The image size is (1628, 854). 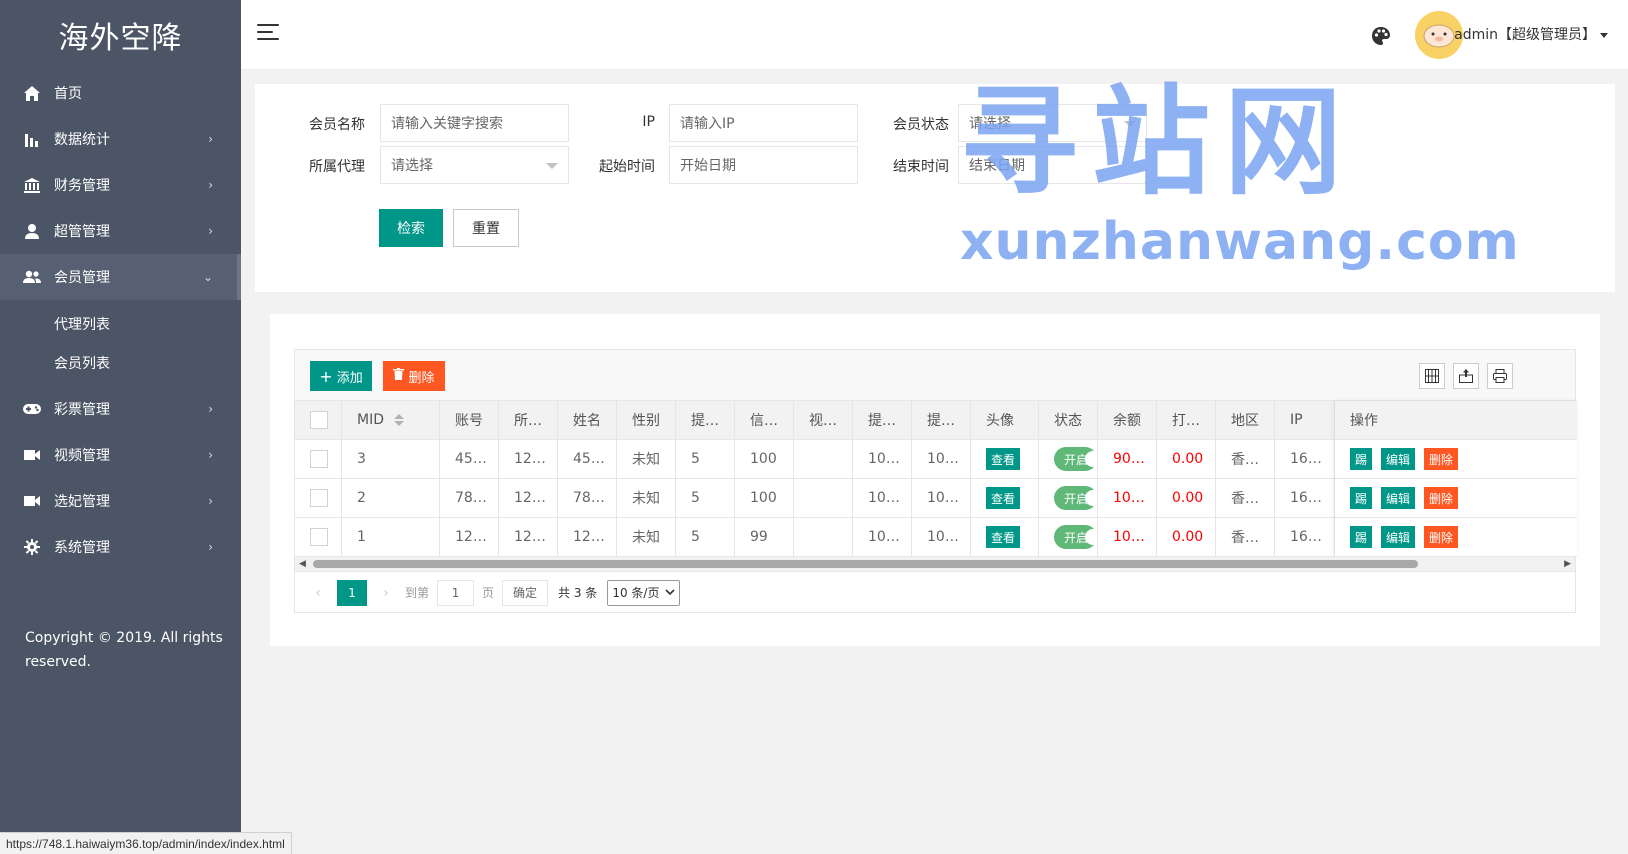 I want to click on cell-avatar: 查看, so click(x=1005, y=459).